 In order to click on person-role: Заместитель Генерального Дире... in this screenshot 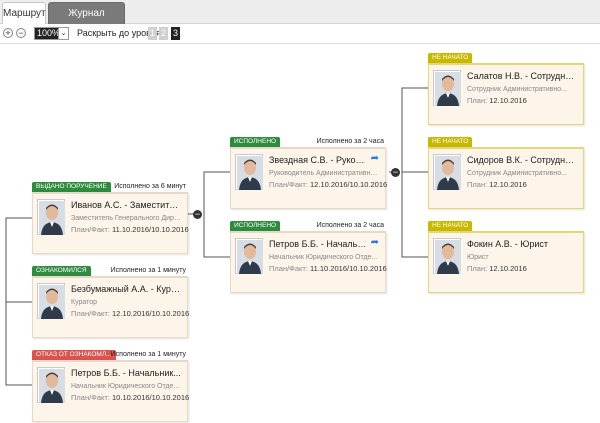, I will do `click(126, 218)`.